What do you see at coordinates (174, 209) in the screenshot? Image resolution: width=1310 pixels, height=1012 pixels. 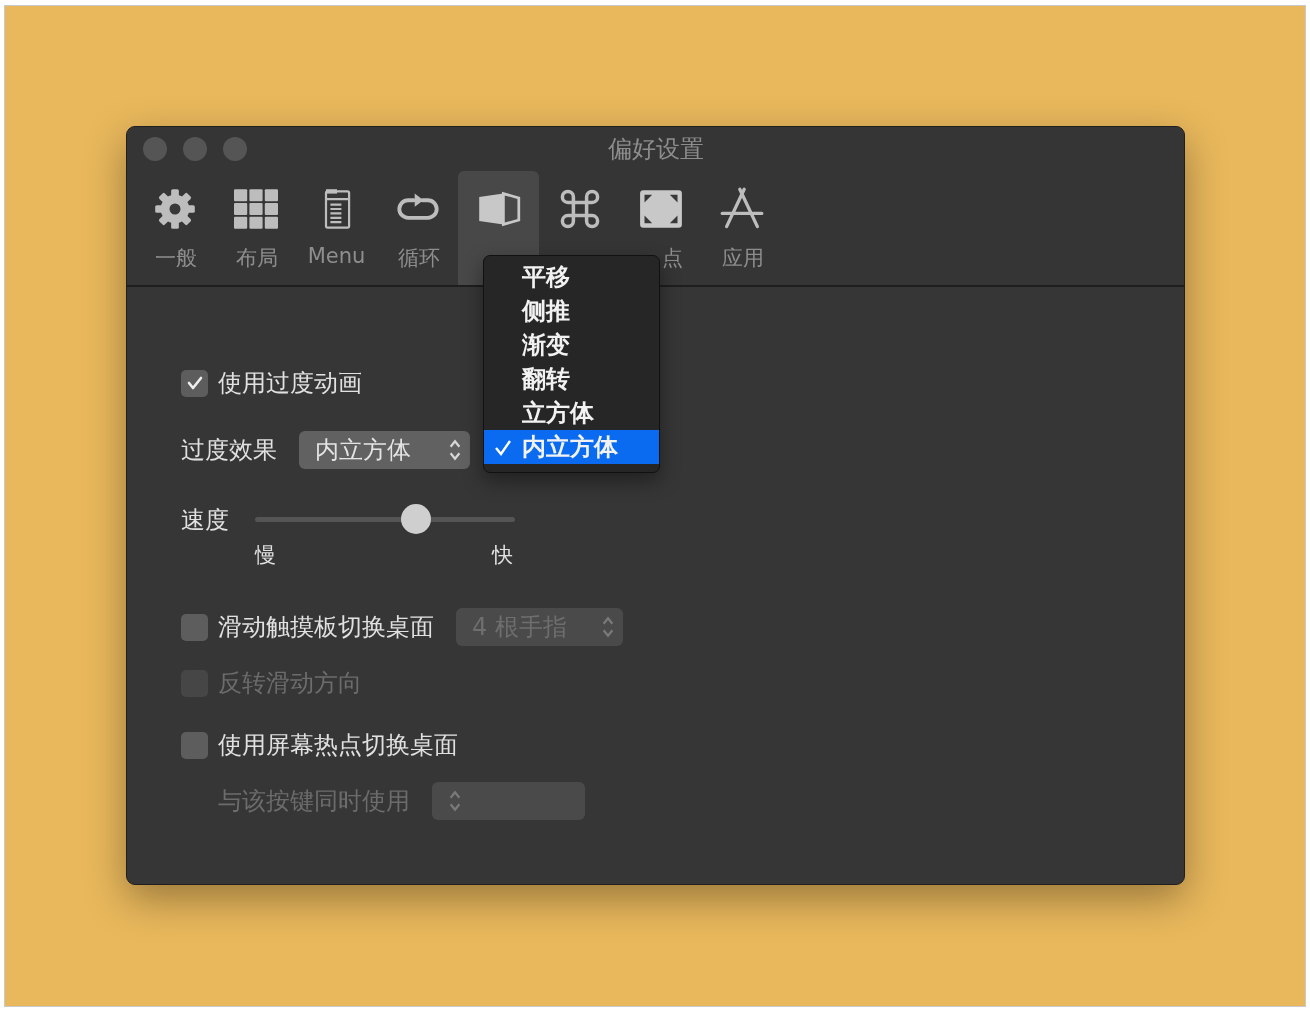 I see `gear-icon` at bounding box center [174, 209].